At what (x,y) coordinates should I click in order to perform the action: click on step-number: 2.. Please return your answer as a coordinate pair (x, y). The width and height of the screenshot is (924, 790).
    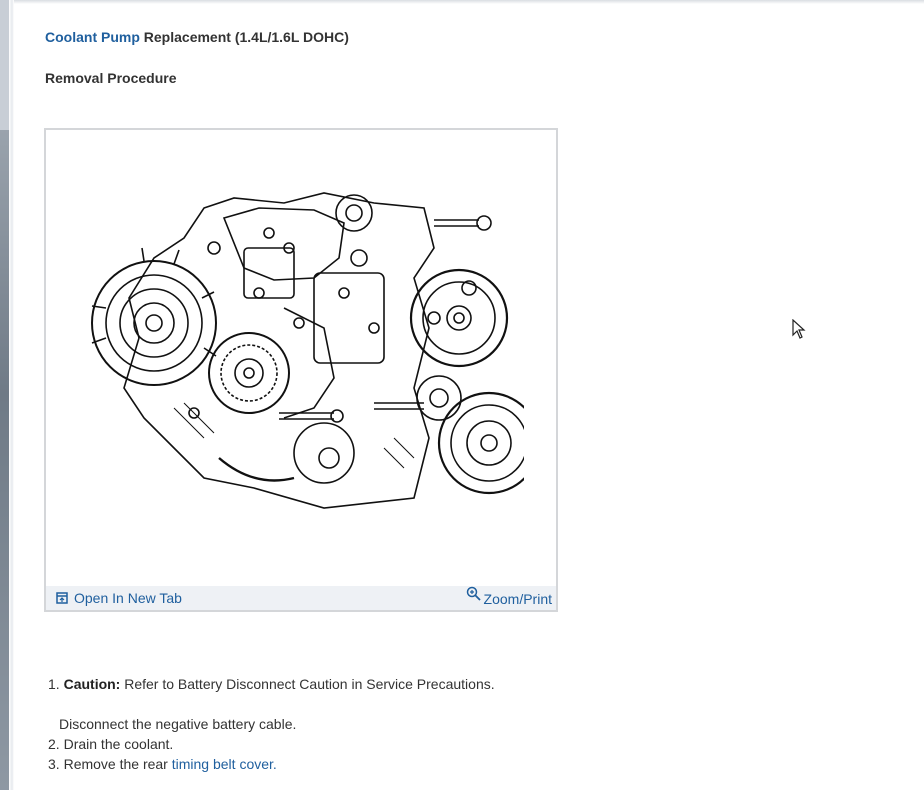
    Looking at the image, I should click on (54, 744).